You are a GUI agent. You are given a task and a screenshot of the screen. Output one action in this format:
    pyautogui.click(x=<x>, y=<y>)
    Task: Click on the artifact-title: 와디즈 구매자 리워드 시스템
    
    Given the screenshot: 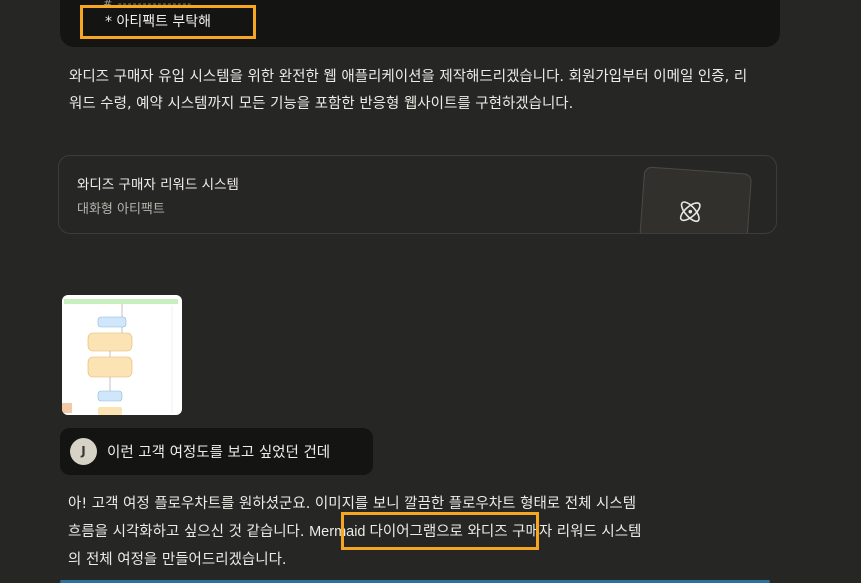 What is the action you would take?
    pyautogui.click(x=158, y=185)
    